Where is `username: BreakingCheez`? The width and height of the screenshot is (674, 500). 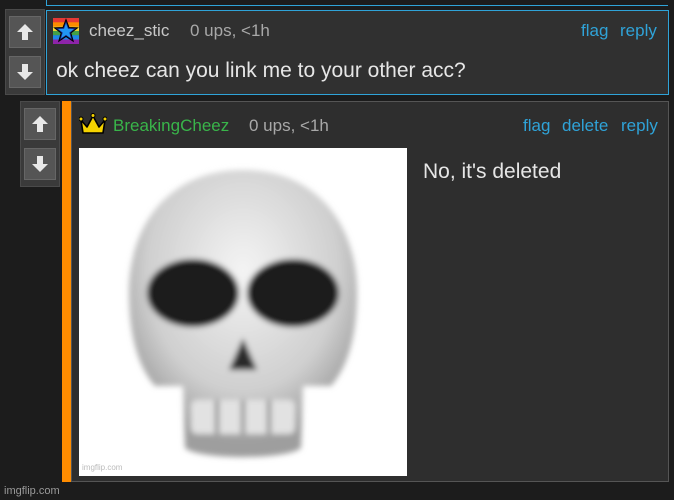
username: BreakingCheez is located at coordinates (171, 126).